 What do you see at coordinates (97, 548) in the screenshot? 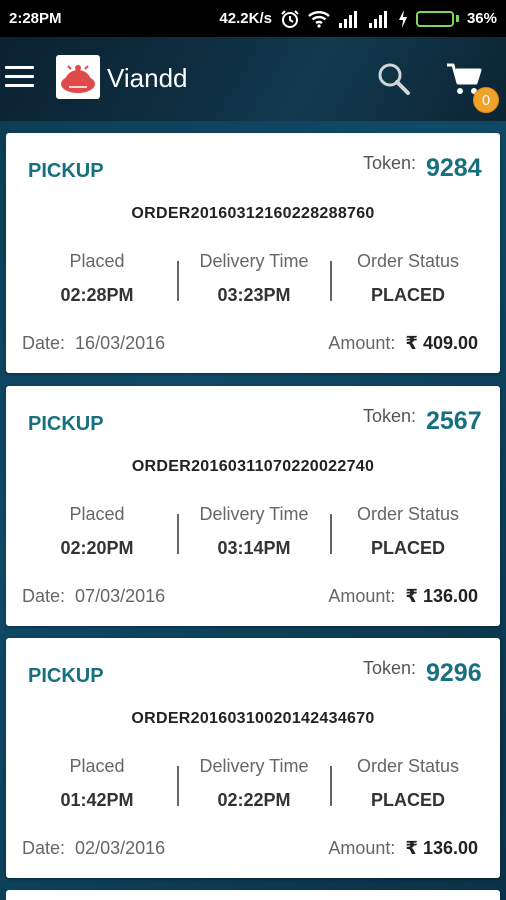
I see `placed-time: 02:20PM` at bounding box center [97, 548].